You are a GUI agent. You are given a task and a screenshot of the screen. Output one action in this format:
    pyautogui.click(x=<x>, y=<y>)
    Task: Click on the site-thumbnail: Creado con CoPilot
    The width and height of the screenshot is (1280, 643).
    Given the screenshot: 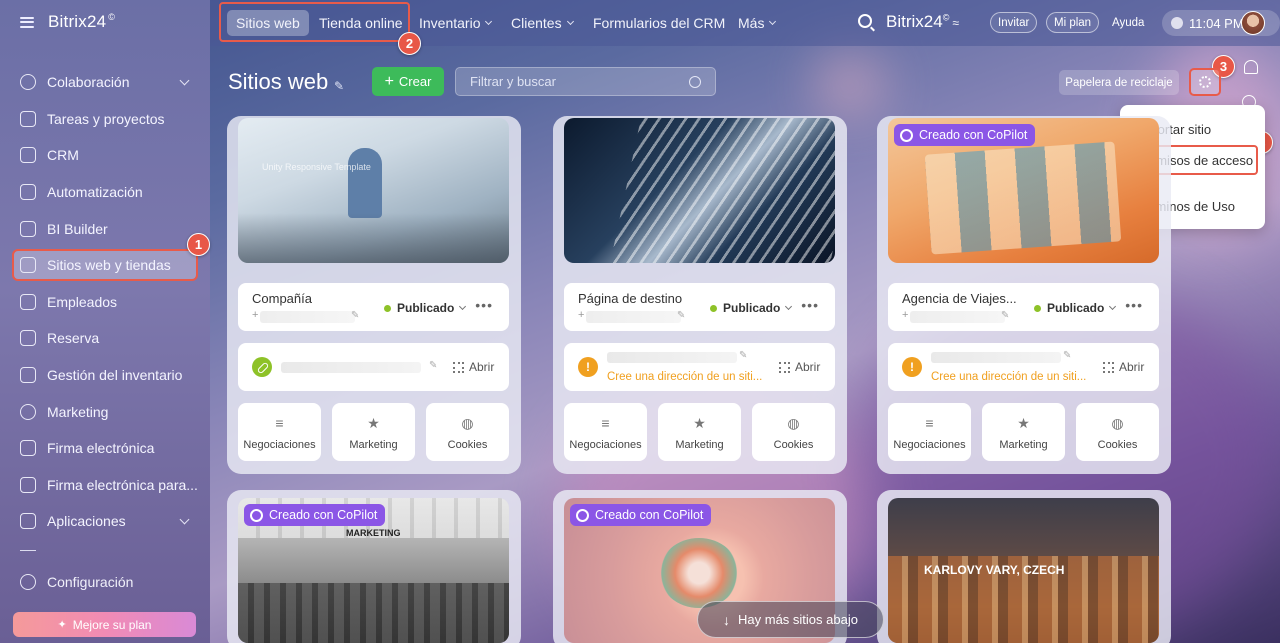 What is the action you would take?
    pyautogui.click(x=1023, y=190)
    